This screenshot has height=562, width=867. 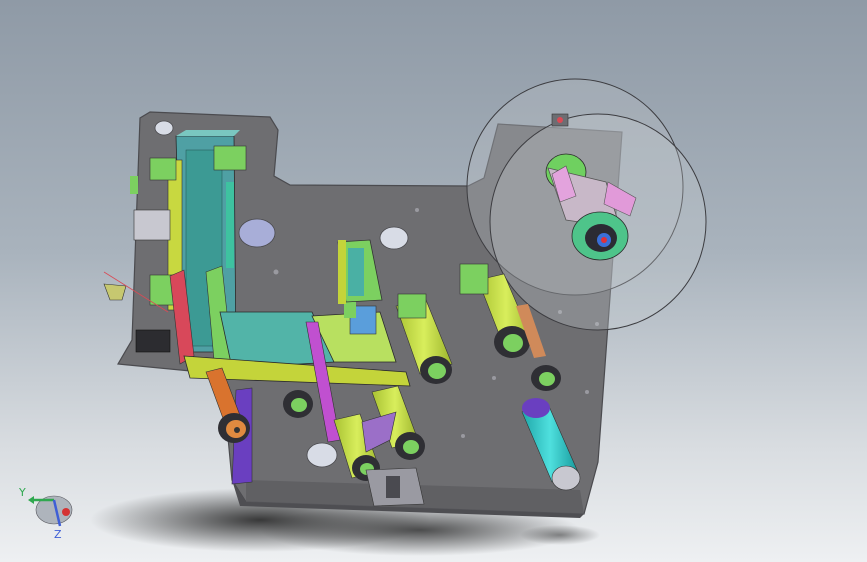 I want to click on terminal-block, so click(x=153, y=341).